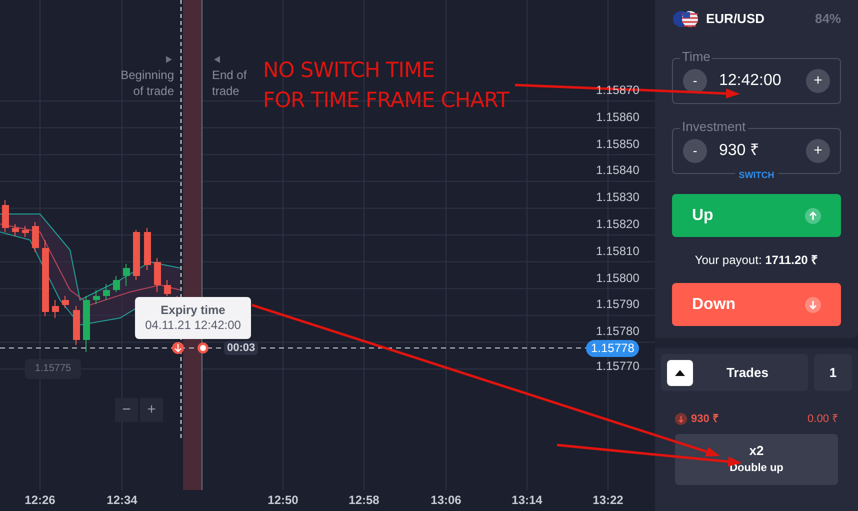 Image resolution: width=858 pixels, height=511 pixels. Describe the element at coordinates (178, 348) in the screenshot. I see `trade-marker-icon` at that location.